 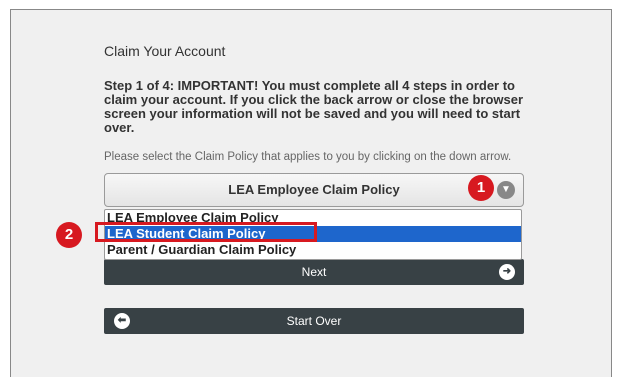 I want to click on start-over-button: ⬅ Start Over, so click(x=314, y=321).